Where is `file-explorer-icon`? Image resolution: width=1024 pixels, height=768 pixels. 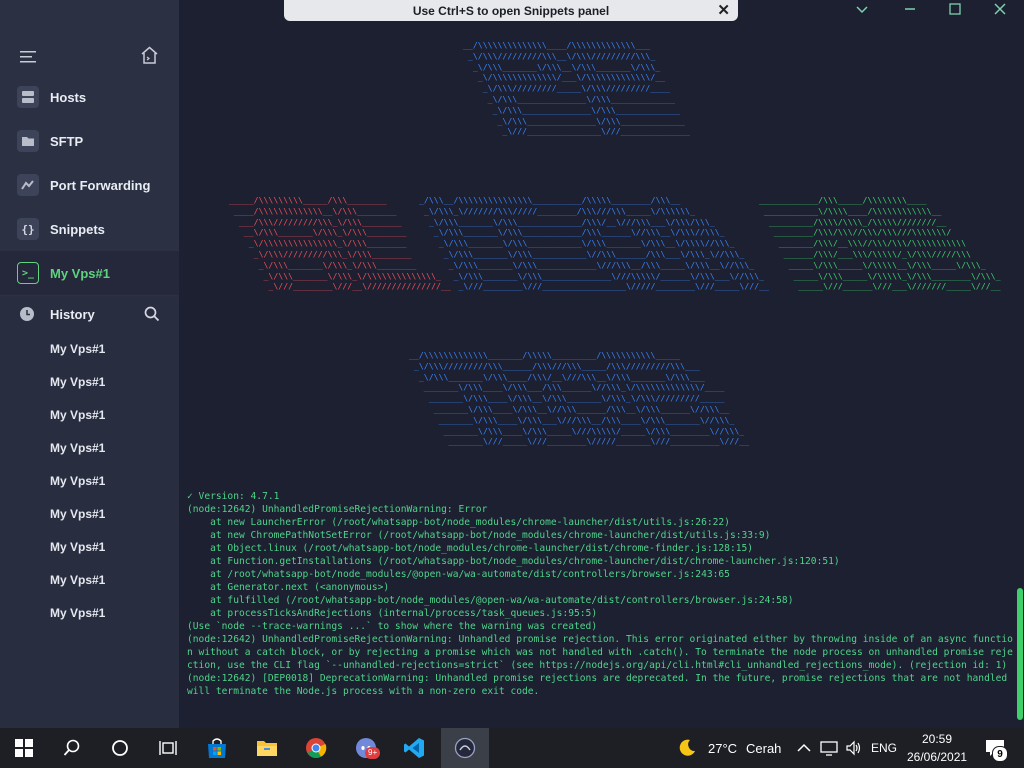
file-explorer-icon is located at coordinates (267, 748).